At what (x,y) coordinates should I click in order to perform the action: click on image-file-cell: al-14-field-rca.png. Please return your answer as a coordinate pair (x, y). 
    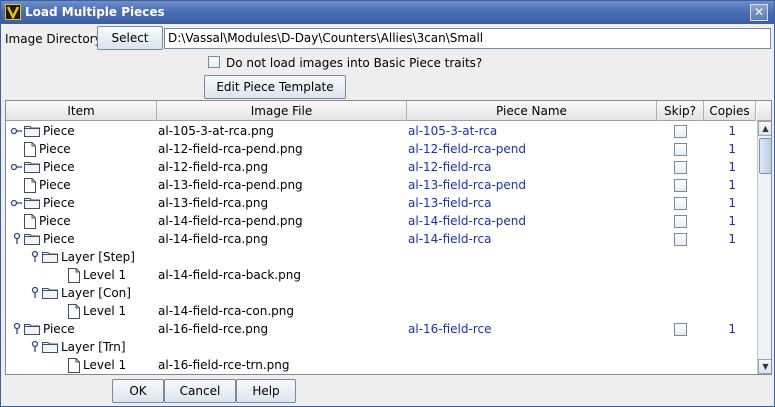
    Looking at the image, I should click on (213, 239).